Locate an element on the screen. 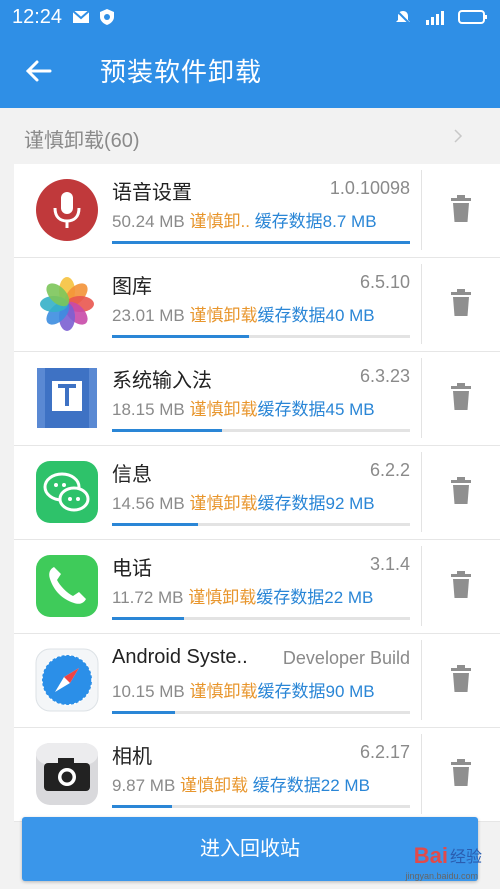 The image size is (500, 889). list-item: 语音设置 1.0.10098 50.24 MB 谨慎卸.. 缓存数据8.7 MB is located at coordinates (257, 211).